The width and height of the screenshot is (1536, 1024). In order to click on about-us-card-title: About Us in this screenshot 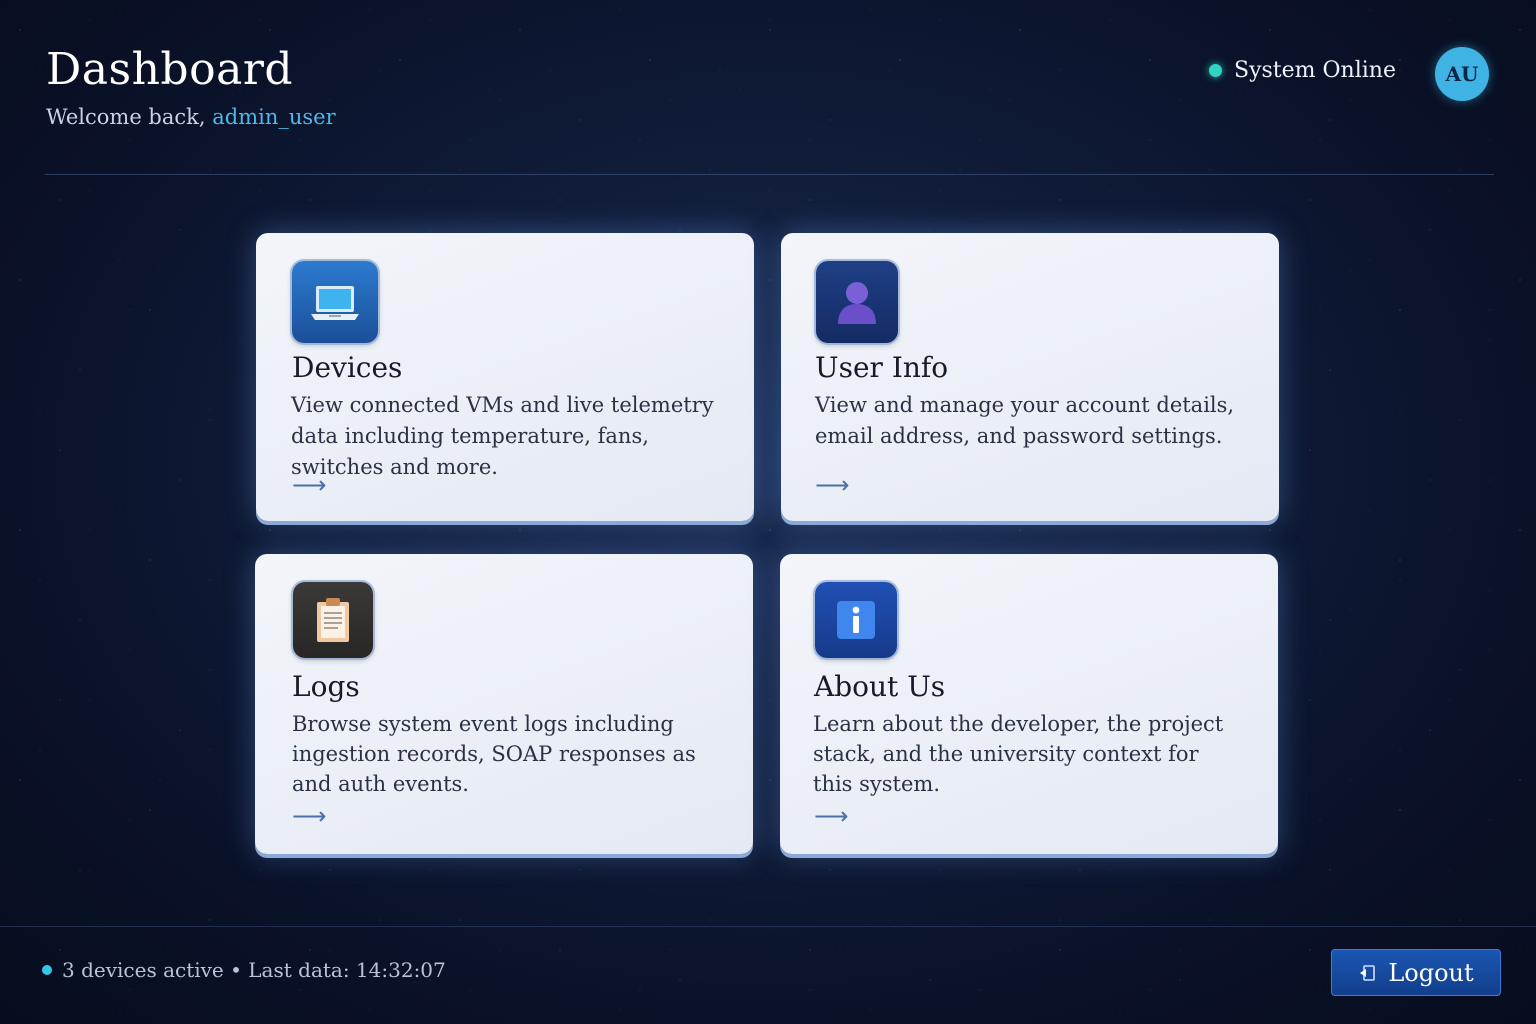, I will do `click(880, 686)`.